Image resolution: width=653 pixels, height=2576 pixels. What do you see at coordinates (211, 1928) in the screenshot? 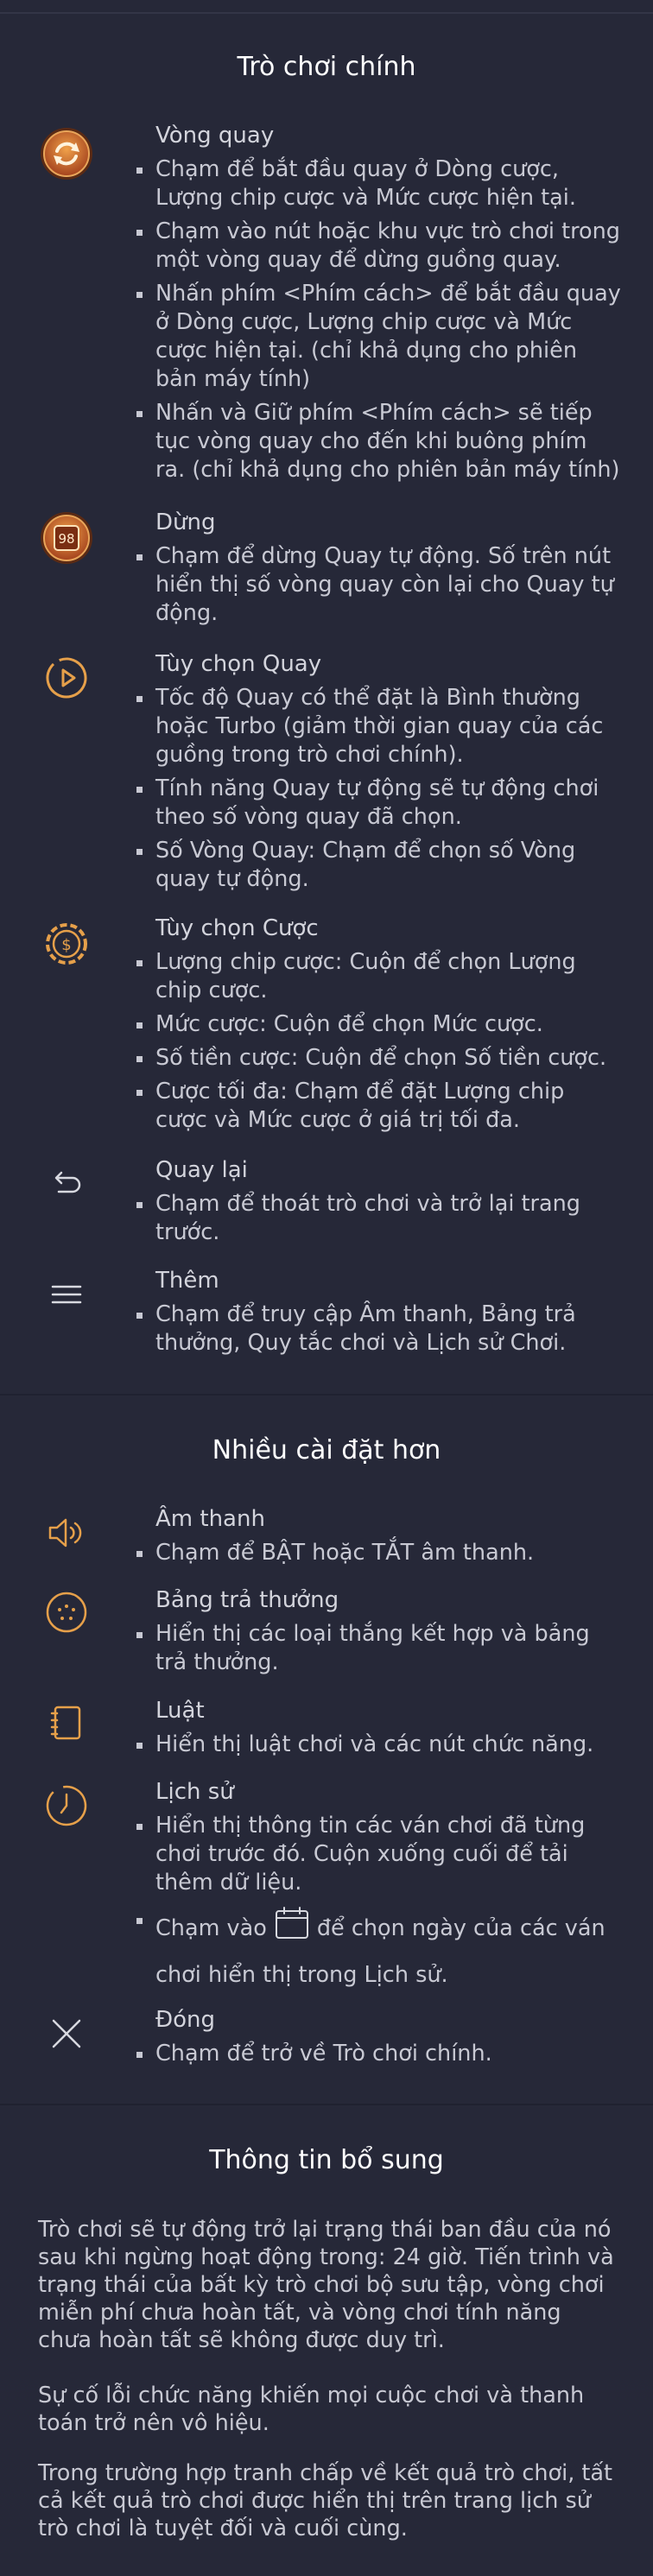
I see `calendar-text-before: Chạm vào` at bounding box center [211, 1928].